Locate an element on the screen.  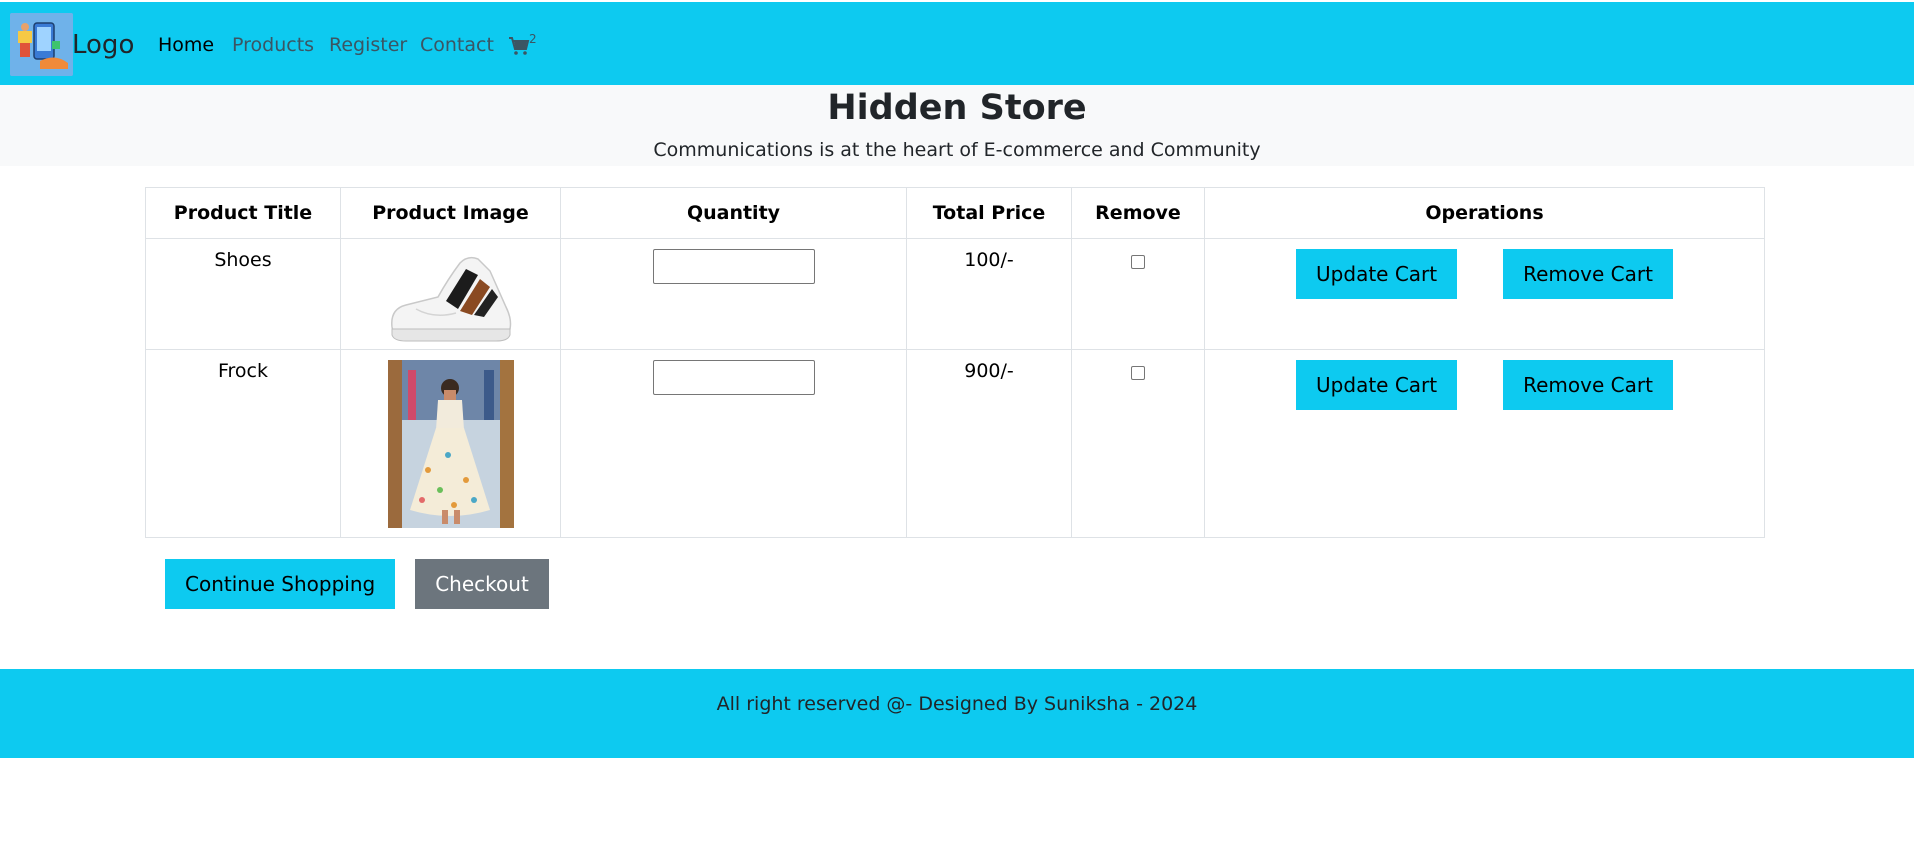
table-row: Shoes 100/- Update Cart Remove Cart is located at coordinates (955, 294).